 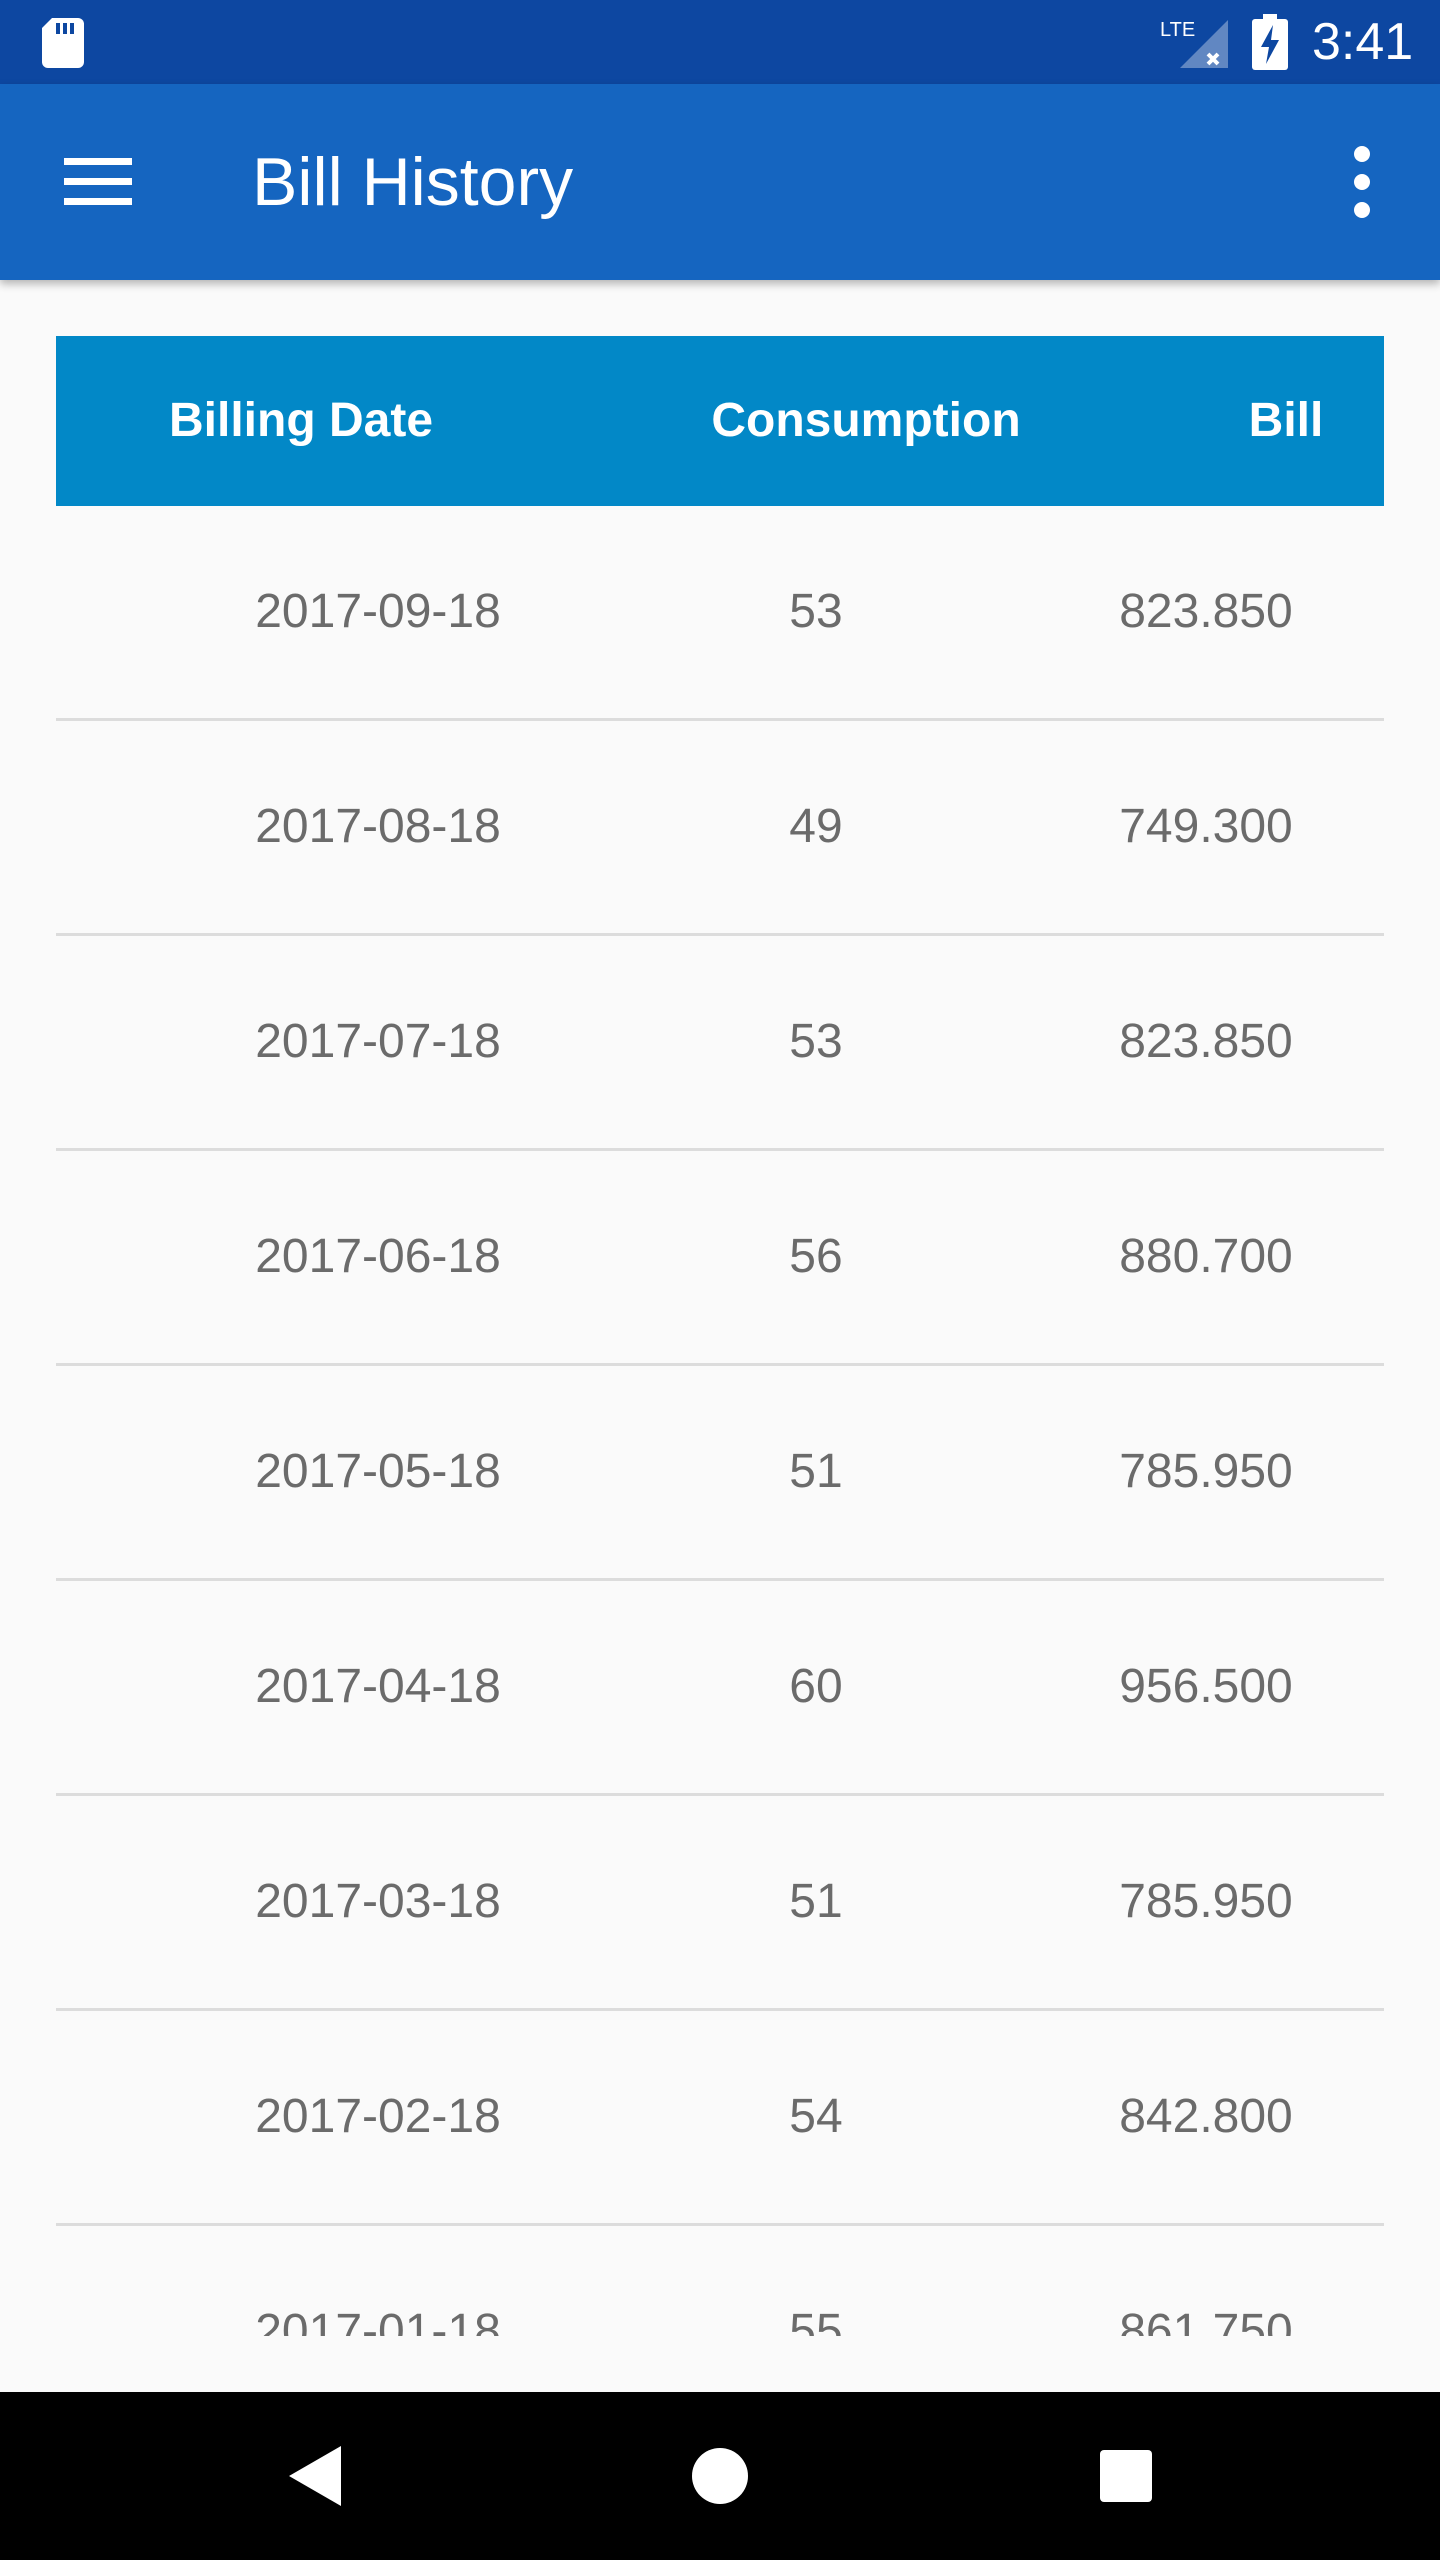 I want to click on cell-consumption: 49, so click(x=816, y=826).